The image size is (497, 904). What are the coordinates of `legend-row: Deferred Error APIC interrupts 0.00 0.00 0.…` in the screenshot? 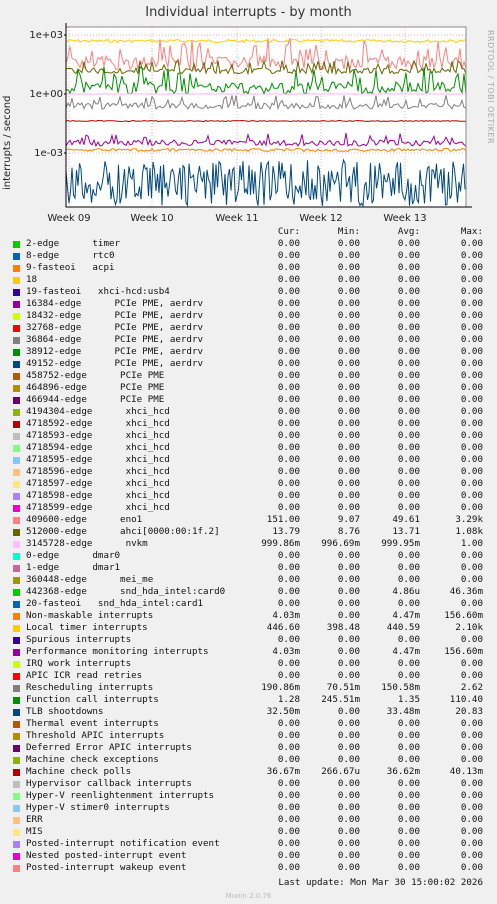 It's located at (248, 748).